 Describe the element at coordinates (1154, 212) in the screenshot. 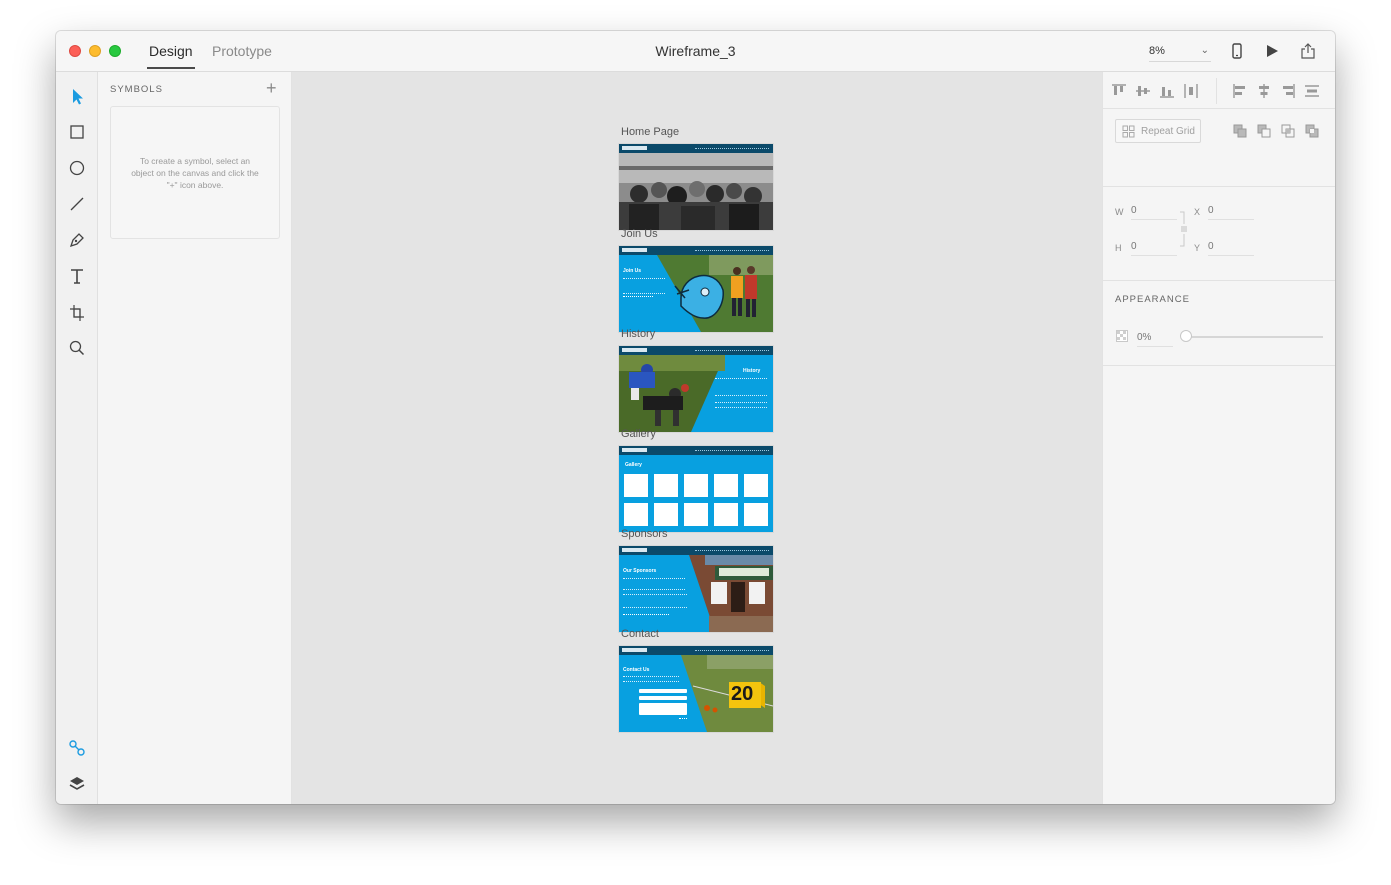

I see `width-field: 0` at that location.